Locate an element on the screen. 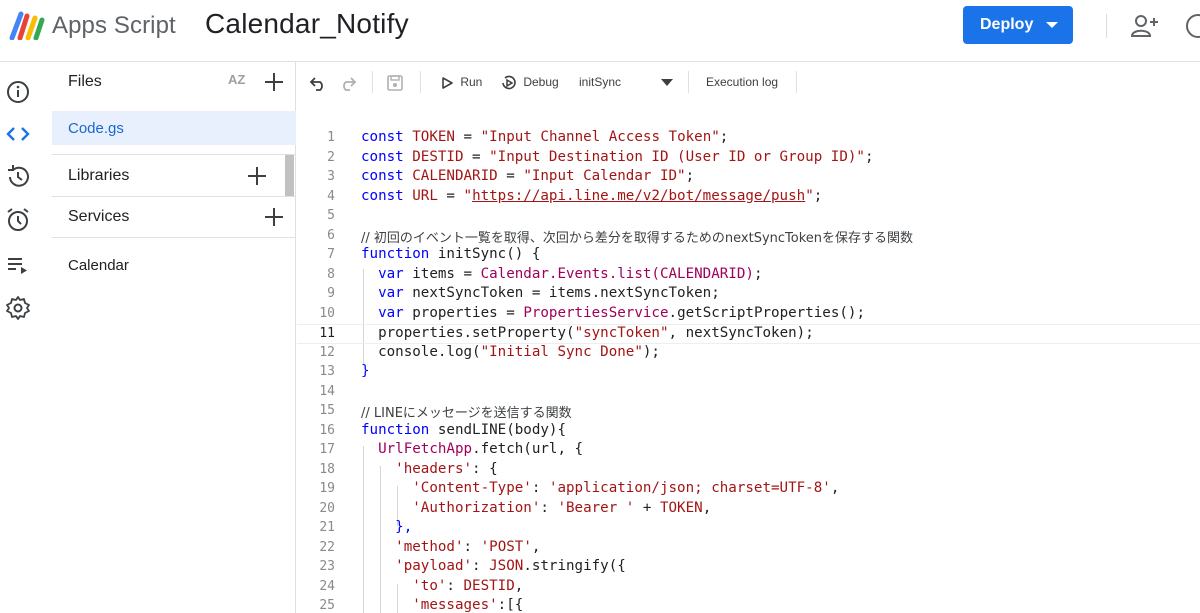  libraries-section: Libraries is located at coordinates (174, 175).